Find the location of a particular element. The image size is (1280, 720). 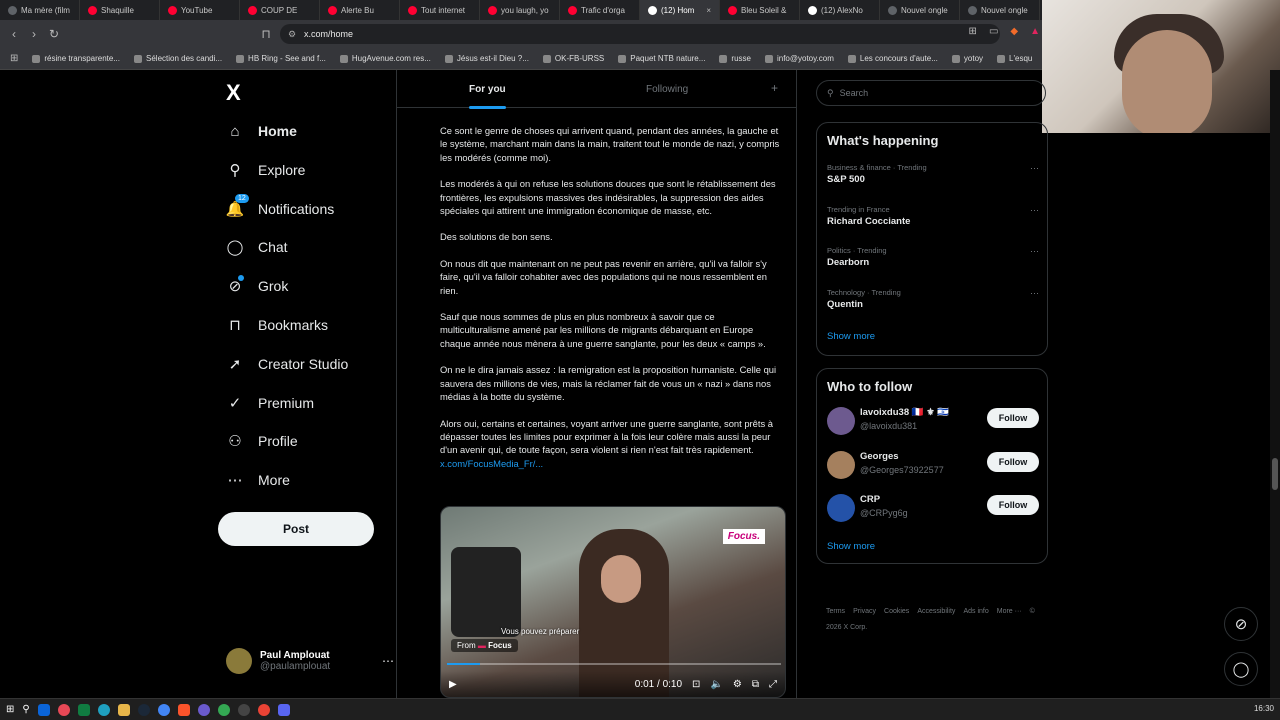

trends-show-more: Show more is located at coordinates (851, 336).